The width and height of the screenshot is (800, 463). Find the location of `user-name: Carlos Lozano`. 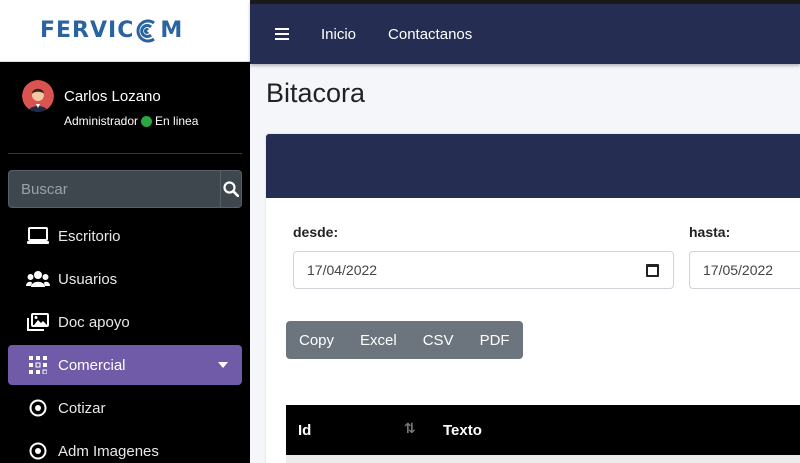

user-name: Carlos Lozano is located at coordinates (112, 96).